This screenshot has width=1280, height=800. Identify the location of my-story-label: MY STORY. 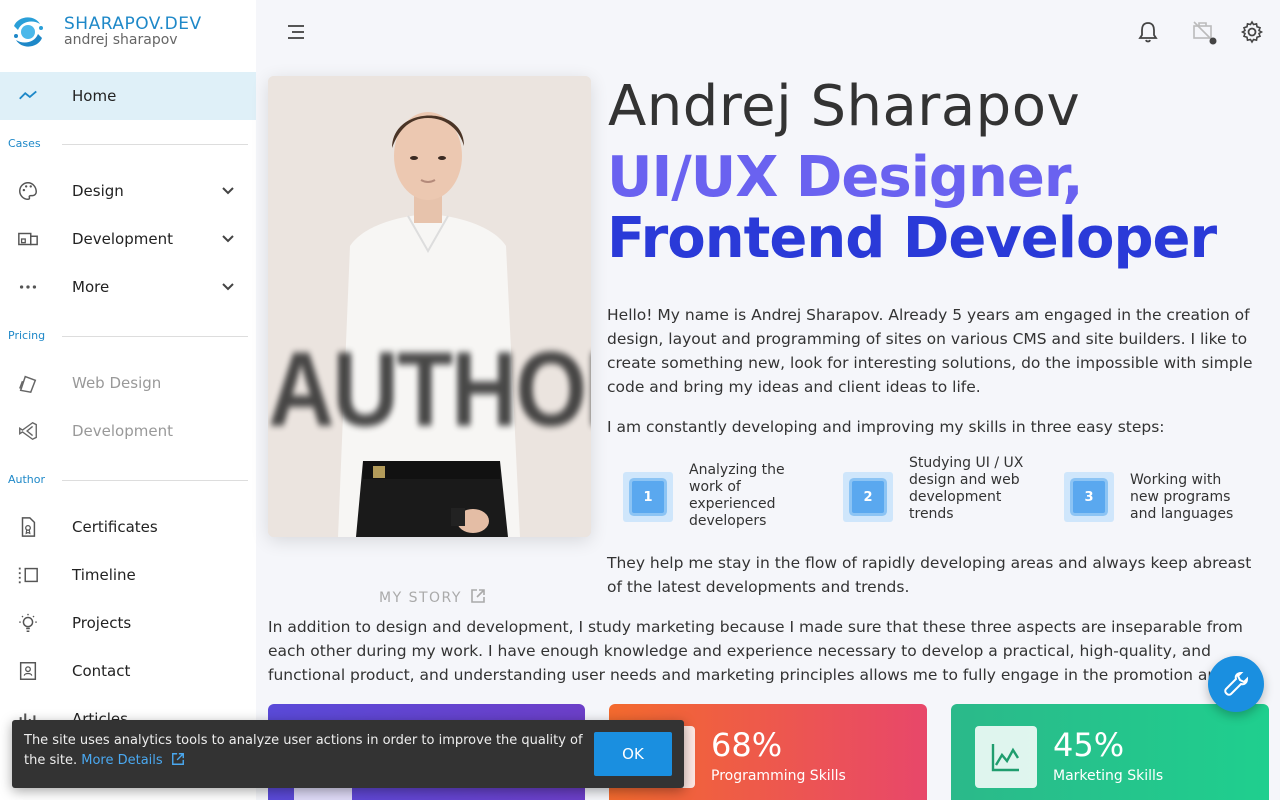
(420, 598).